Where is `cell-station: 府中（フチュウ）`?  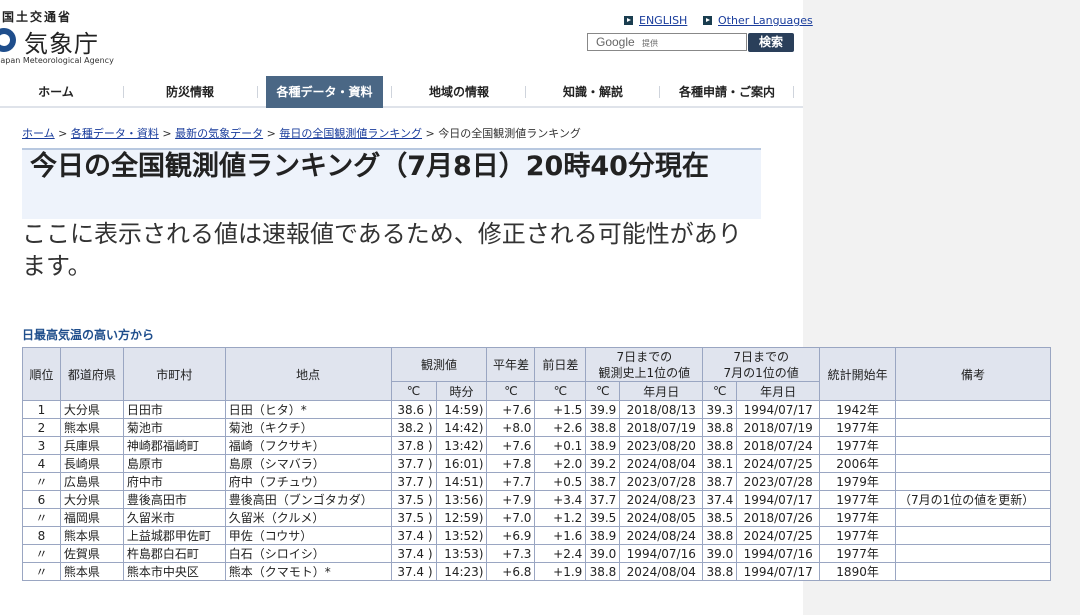 cell-station: 府中（フチュウ） is located at coordinates (308, 481).